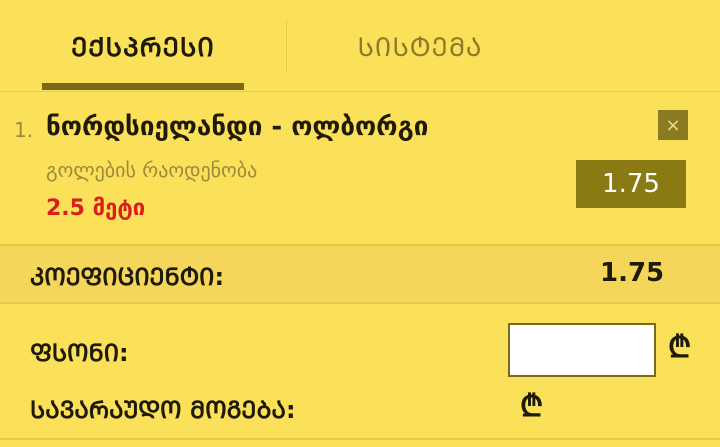  What do you see at coordinates (360, 274) in the screenshot?
I see `total-odds-row: ᲙᲝᲔᲤᲘᲪᲘᲔᲜᲢᲘ: 1.75` at bounding box center [360, 274].